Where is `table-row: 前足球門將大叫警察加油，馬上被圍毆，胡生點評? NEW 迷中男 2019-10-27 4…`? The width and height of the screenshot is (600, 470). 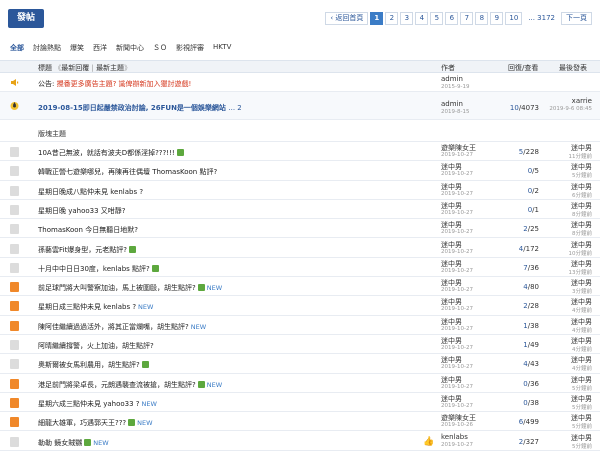
table-row: 前足球門將大叫警察加油，馬上被圍毆，胡生點評? NEW 迷中男 2019-10-27 4… is located at coordinates (300, 287).